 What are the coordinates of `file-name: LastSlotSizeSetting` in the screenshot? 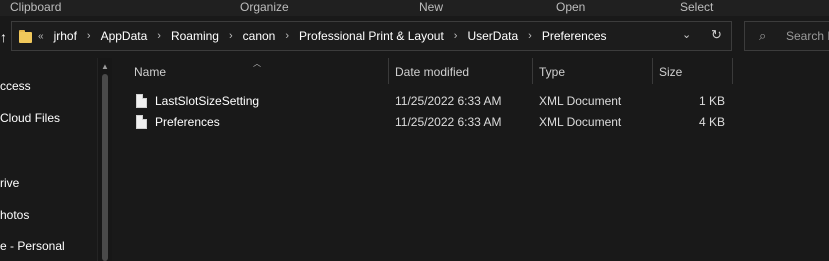 It's located at (207, 101).